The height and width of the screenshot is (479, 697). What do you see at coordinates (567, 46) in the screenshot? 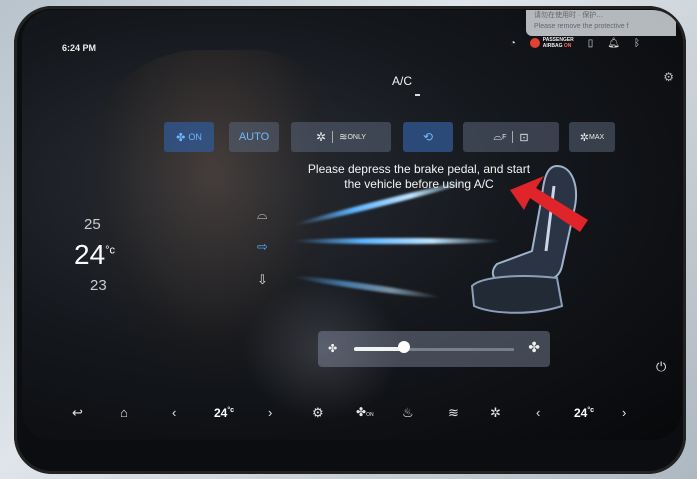
I see `airbag-state: ON` at bounding box center [567, 46].